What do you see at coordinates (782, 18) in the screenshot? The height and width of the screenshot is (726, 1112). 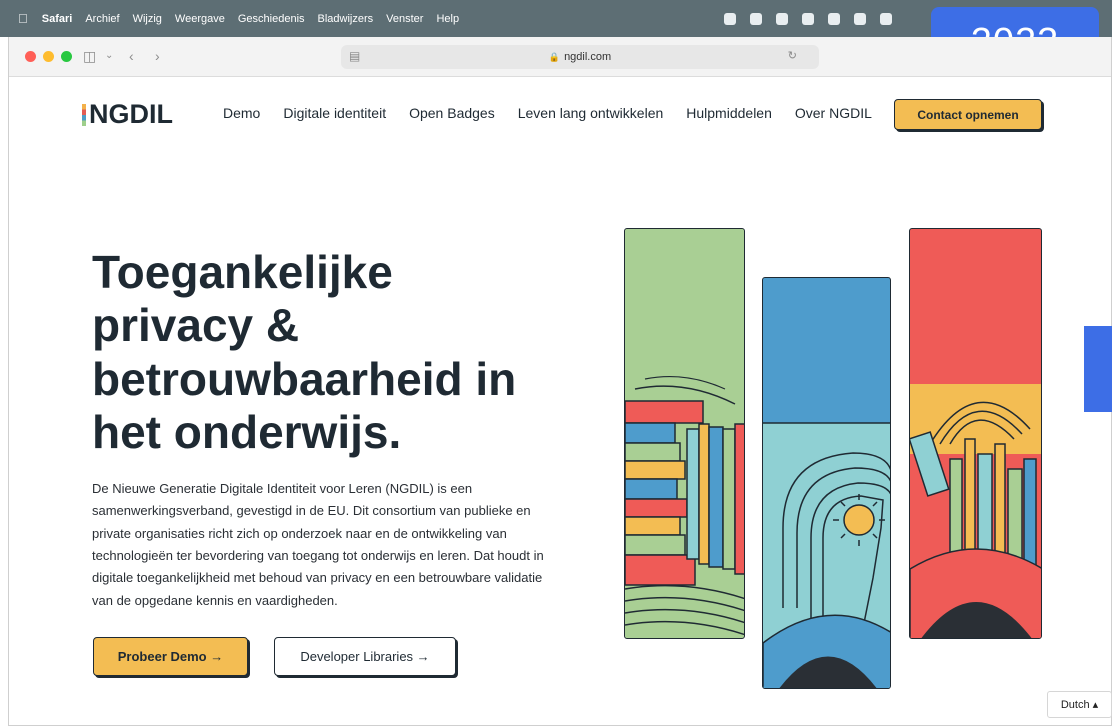 I see `creative-cloud-icon` at bounding box center [782, 18].